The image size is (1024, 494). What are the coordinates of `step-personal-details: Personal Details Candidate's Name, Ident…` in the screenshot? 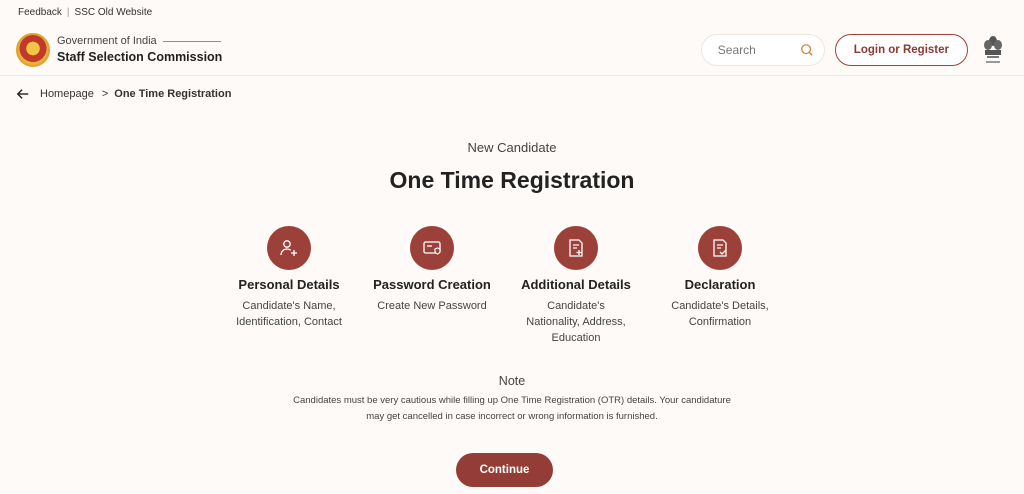 It's located at (289, 278).